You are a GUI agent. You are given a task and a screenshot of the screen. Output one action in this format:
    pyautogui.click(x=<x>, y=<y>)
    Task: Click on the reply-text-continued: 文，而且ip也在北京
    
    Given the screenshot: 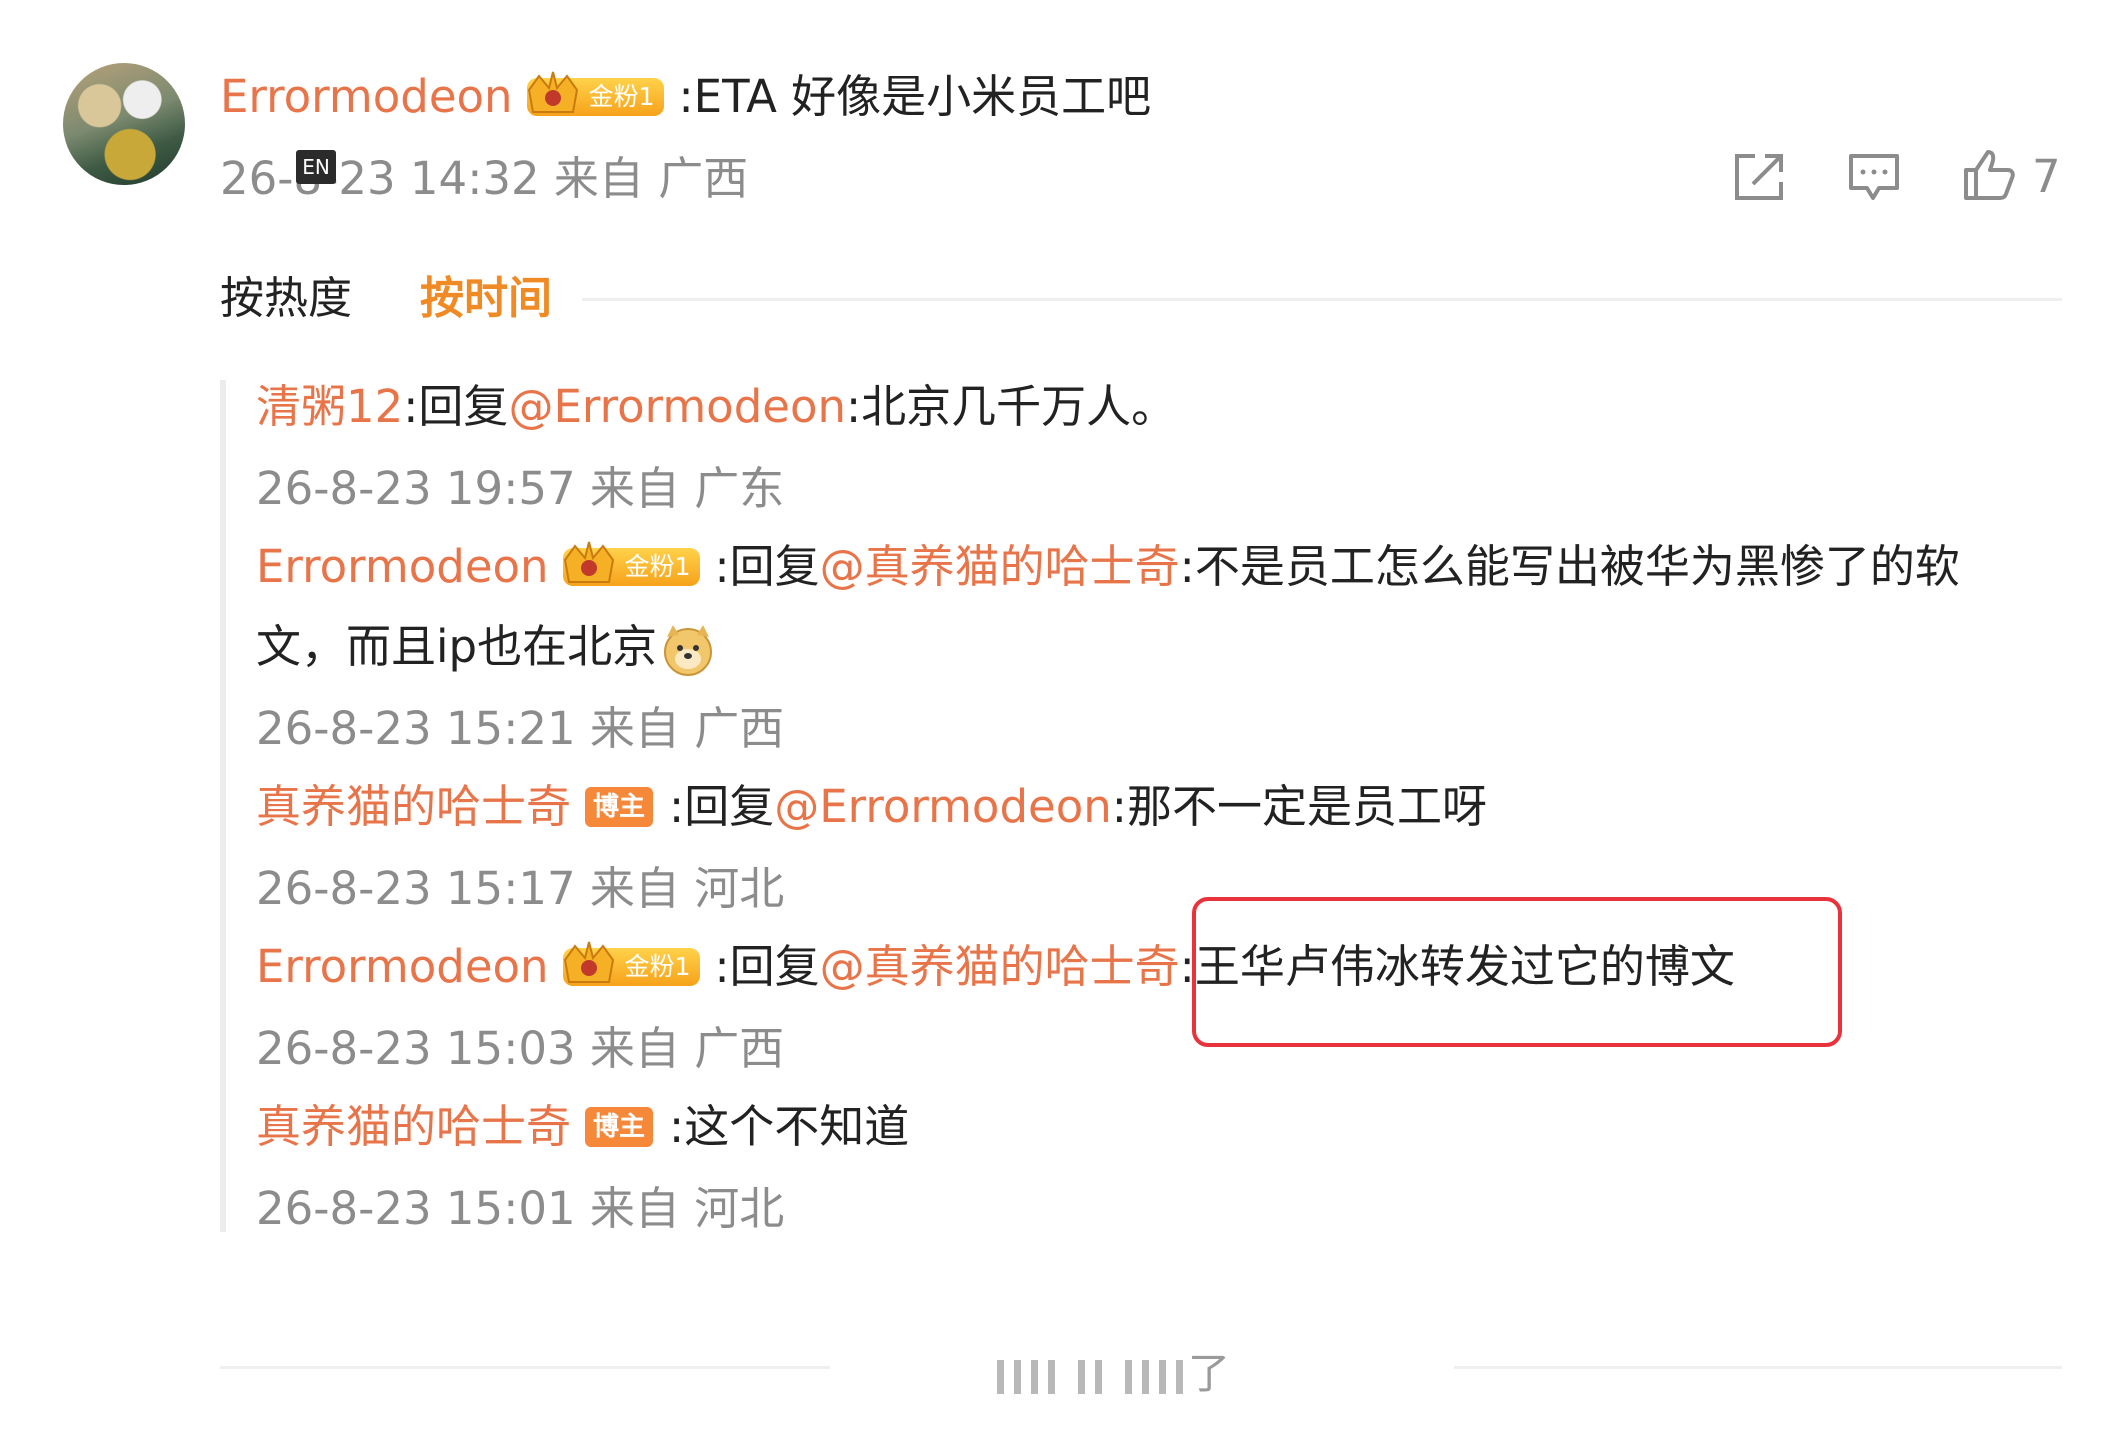 What is the action you would take?
    pyautogui.click(x=485, y=648)
    